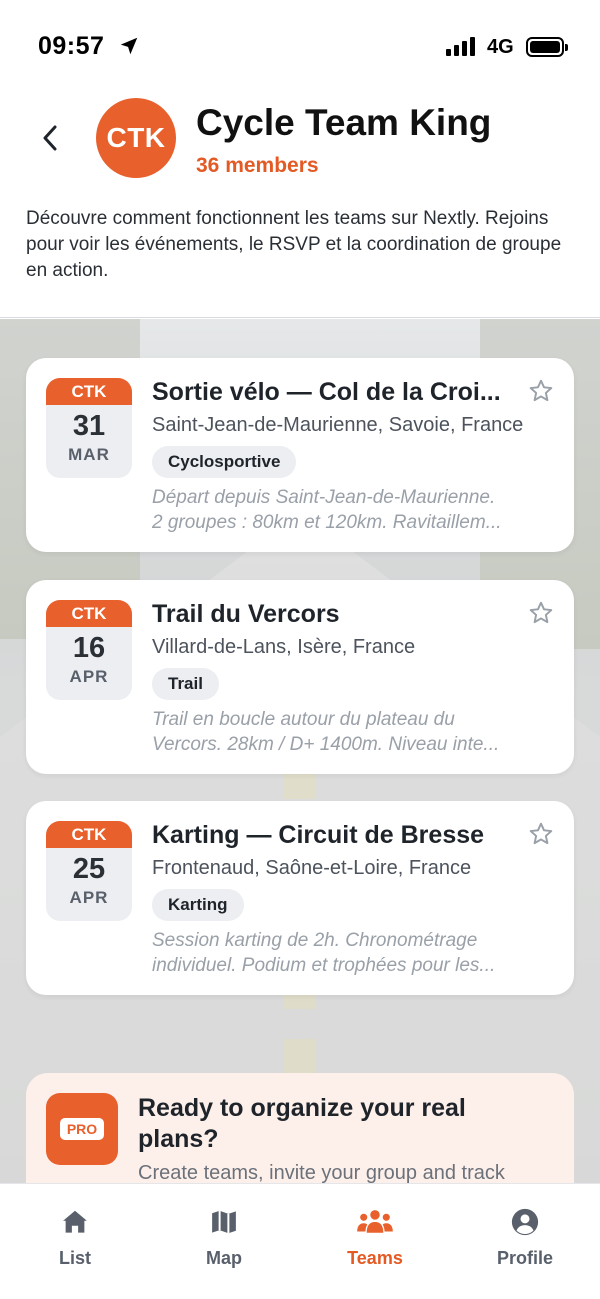 The image size is (600, 1299). Describe the element at coordinates (460, 46) in the screenshot. I see `signal-icon` at that location.